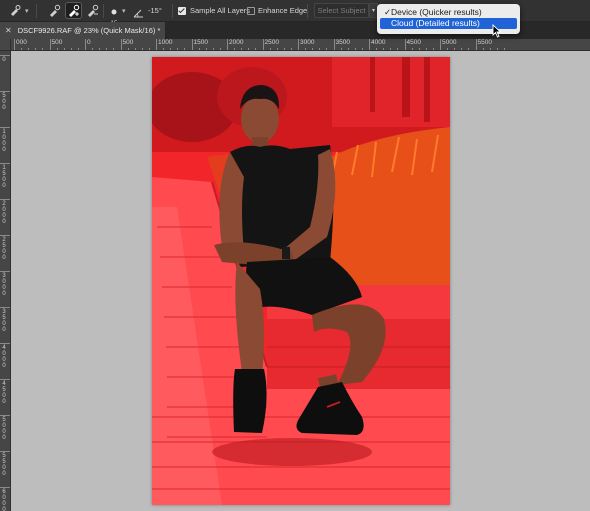 The image size is (590, 511). I want to click on document-tab-title: DSCF9926.RAF @ 23% (Quick Mask/16) *, so click(89, 30).